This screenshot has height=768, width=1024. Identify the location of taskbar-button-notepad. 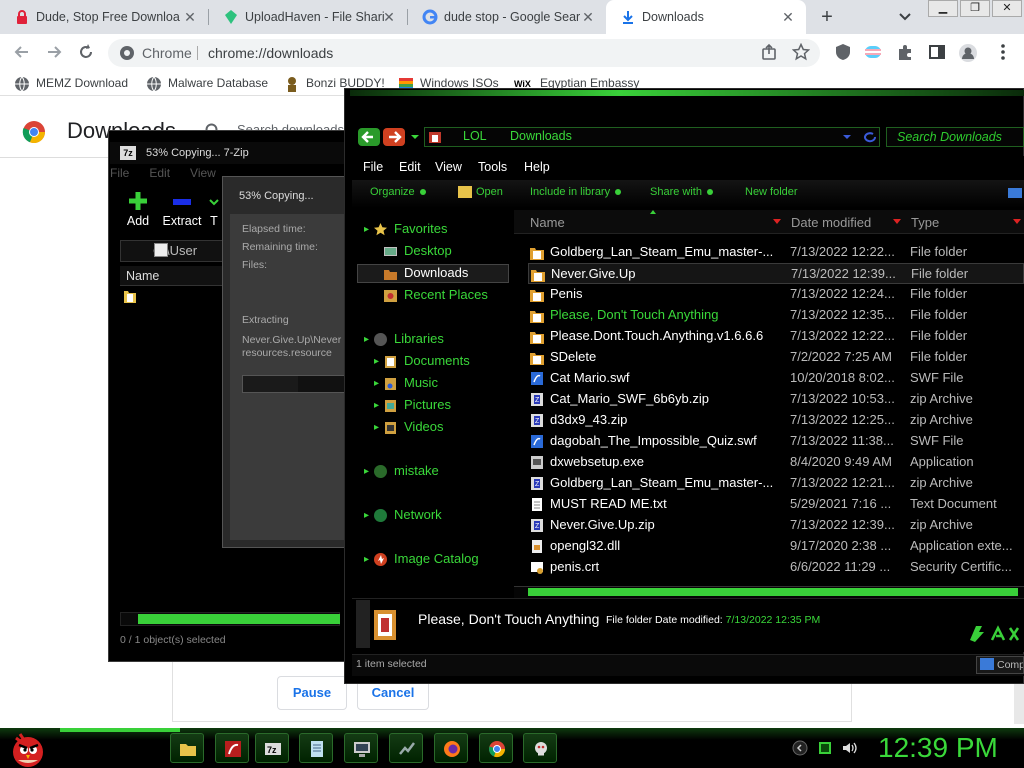
(316, 748).